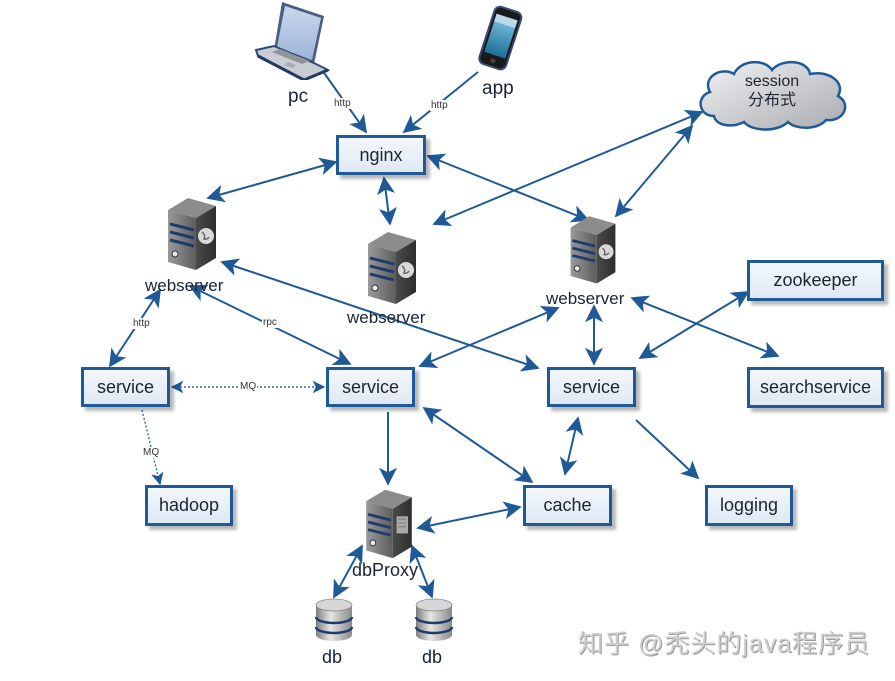 Image resolution: width=895 pixels, height=681 pixels. What do you see at coordinates (432, 657) in the screenshot?
I see `db-right-label: db` at bounding box center [432, 657].